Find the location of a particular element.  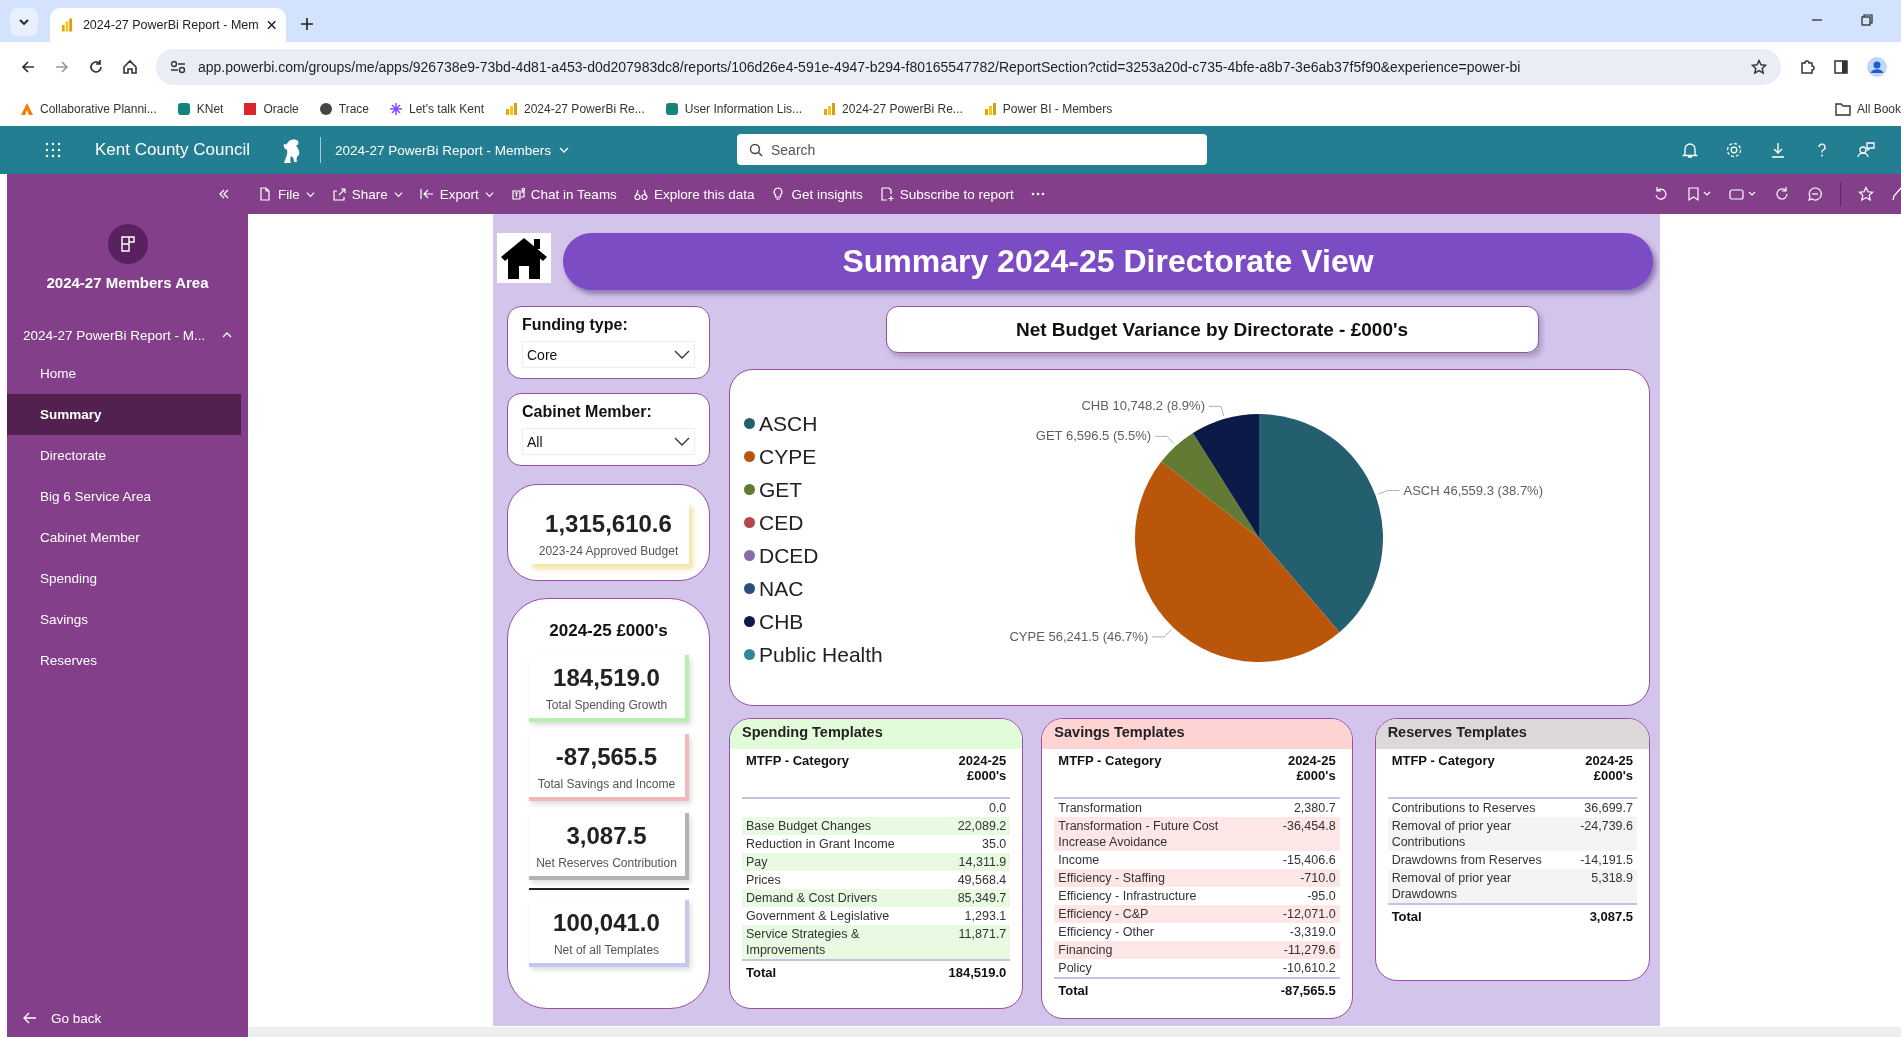

notifications-icon is located at coordinates (1690, 150).